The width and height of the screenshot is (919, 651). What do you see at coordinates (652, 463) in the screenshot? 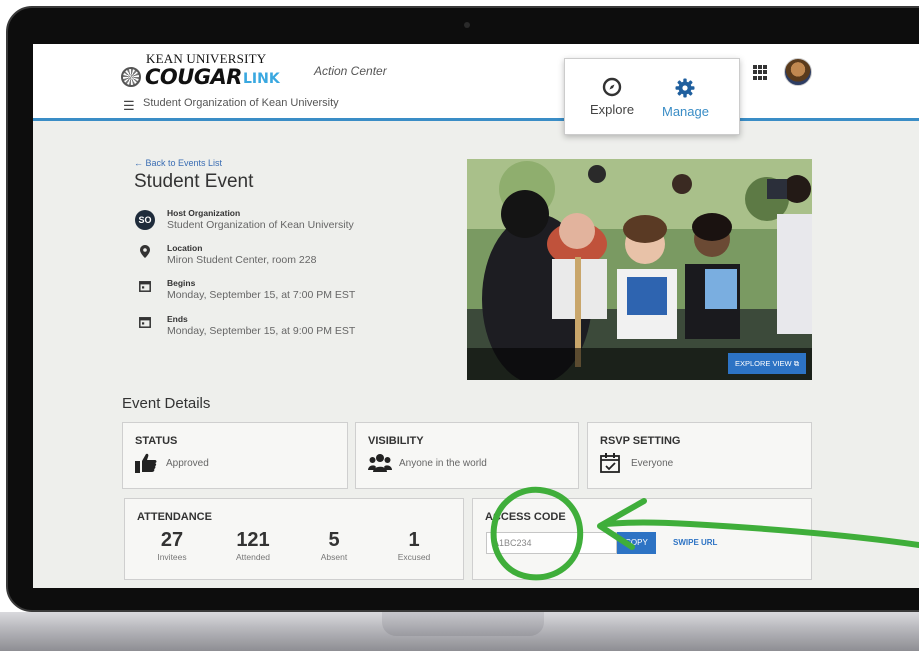
I see `rsvp-value: Everyone` at bounding box center [652, 463].